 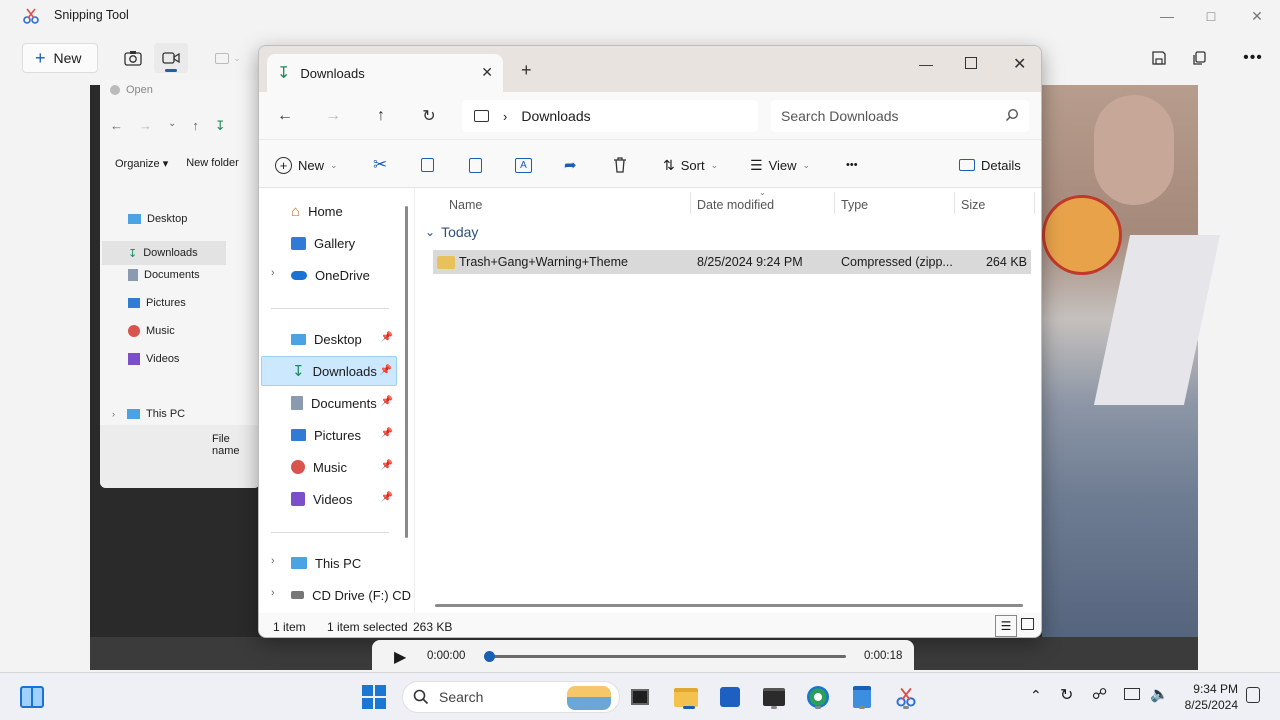 What do you see at coordinates (153, 359) in the screenshot?
I see `old-nav-videos: Videos` at bounding box center [153, 359].